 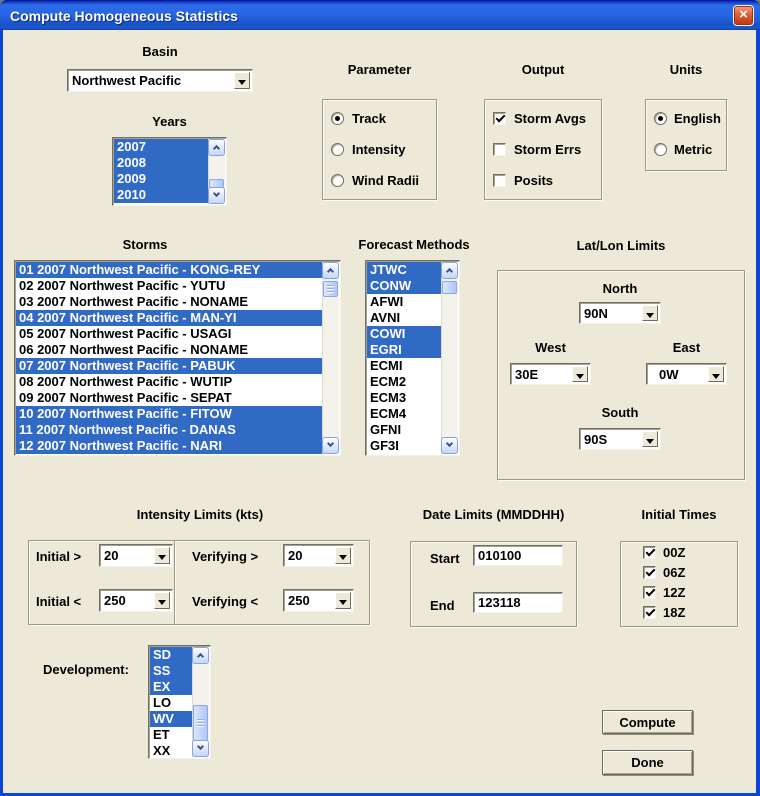 What do you see at coordinates (171, 719) in the screenshot?
I see `list-item: WV` at bounding box center [171, 719].